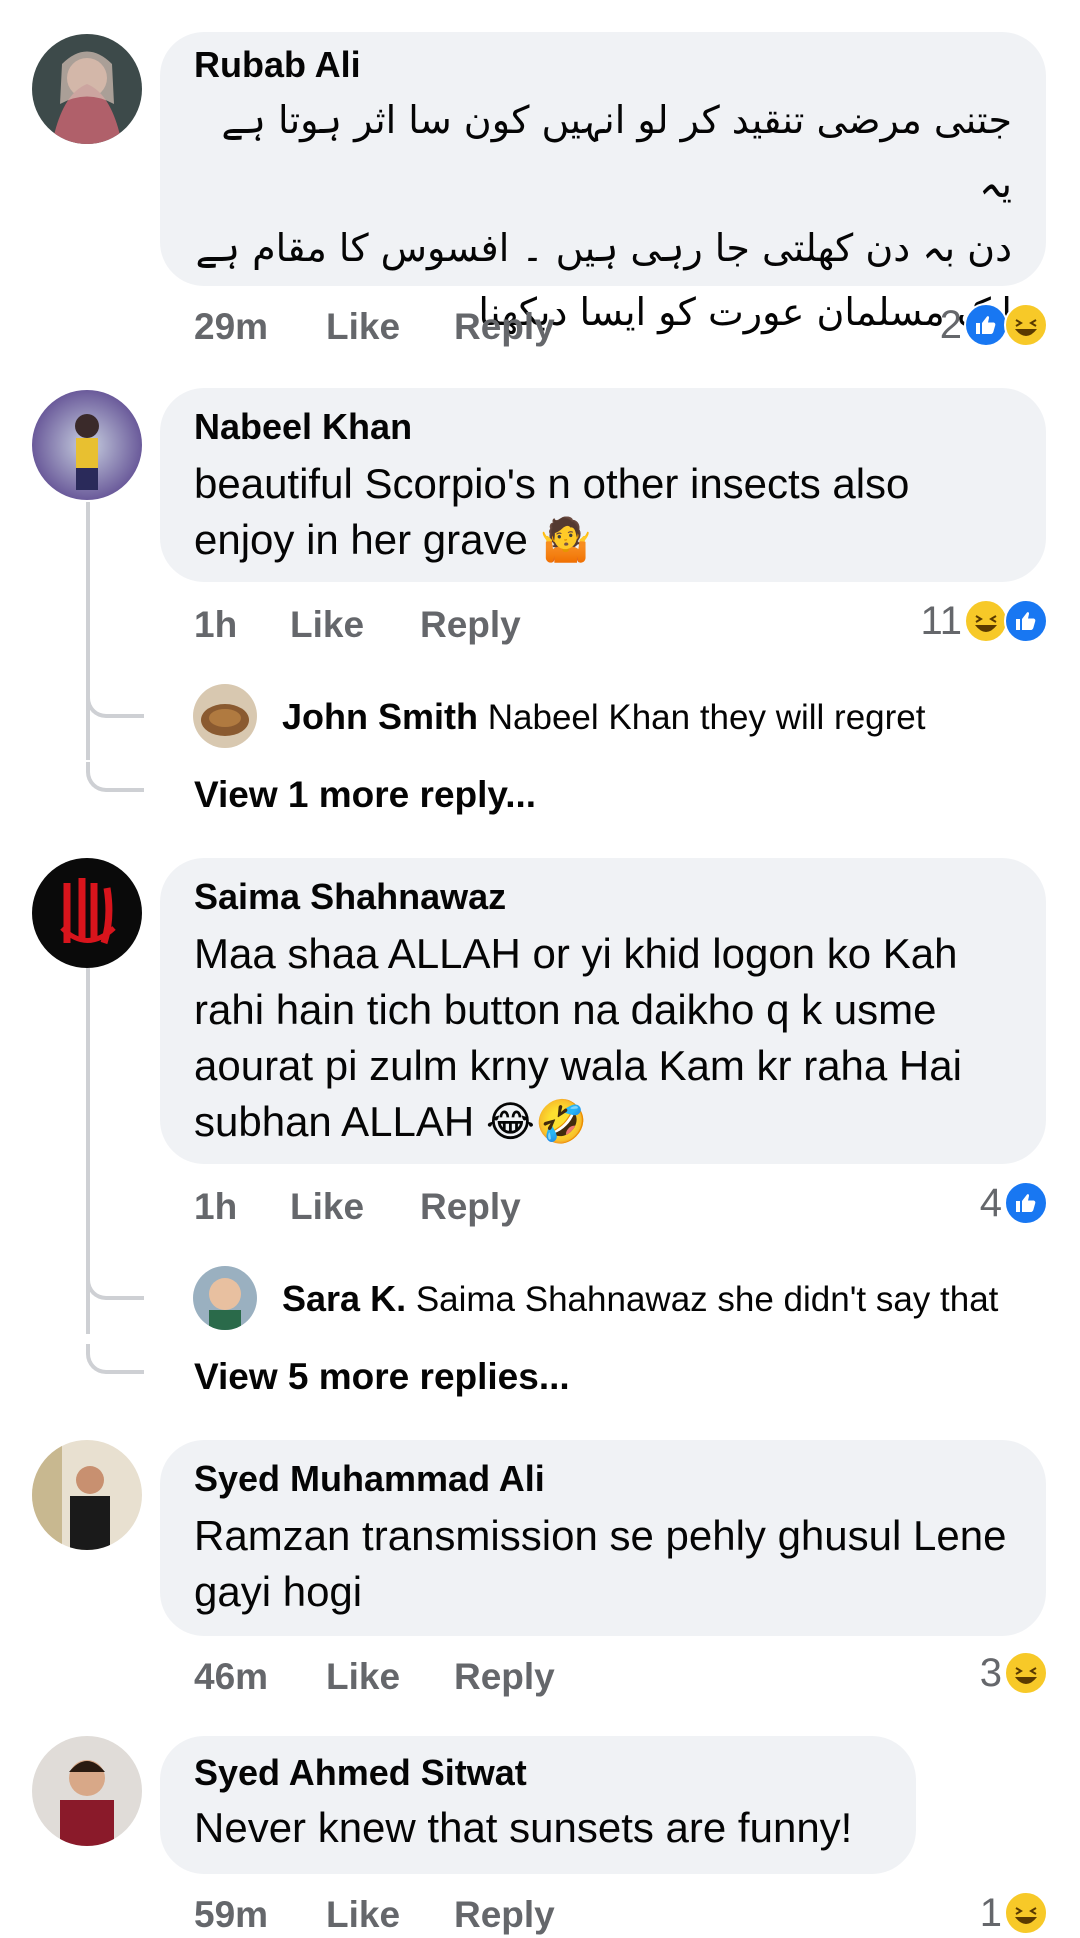  Describe the element at coordinates (369, 1479) in the screenshot. I see `commenter-name: Syed Muhammad Ali` at that location.